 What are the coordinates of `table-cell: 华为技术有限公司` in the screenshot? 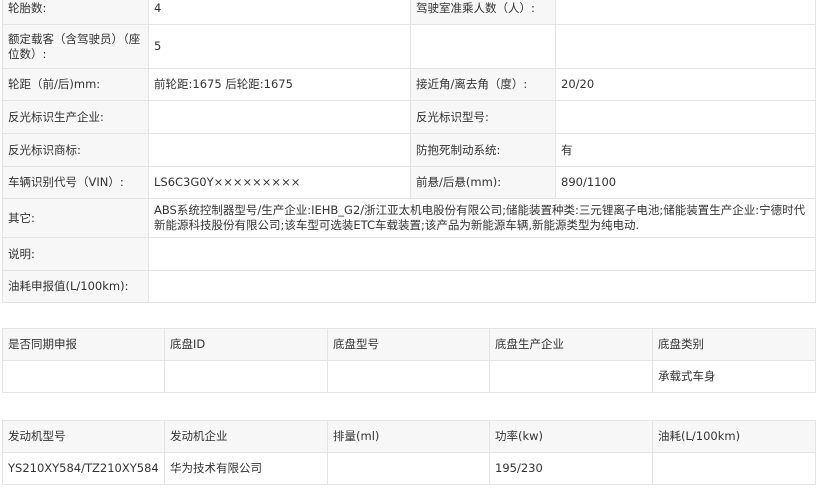 It's located at (246, 468).